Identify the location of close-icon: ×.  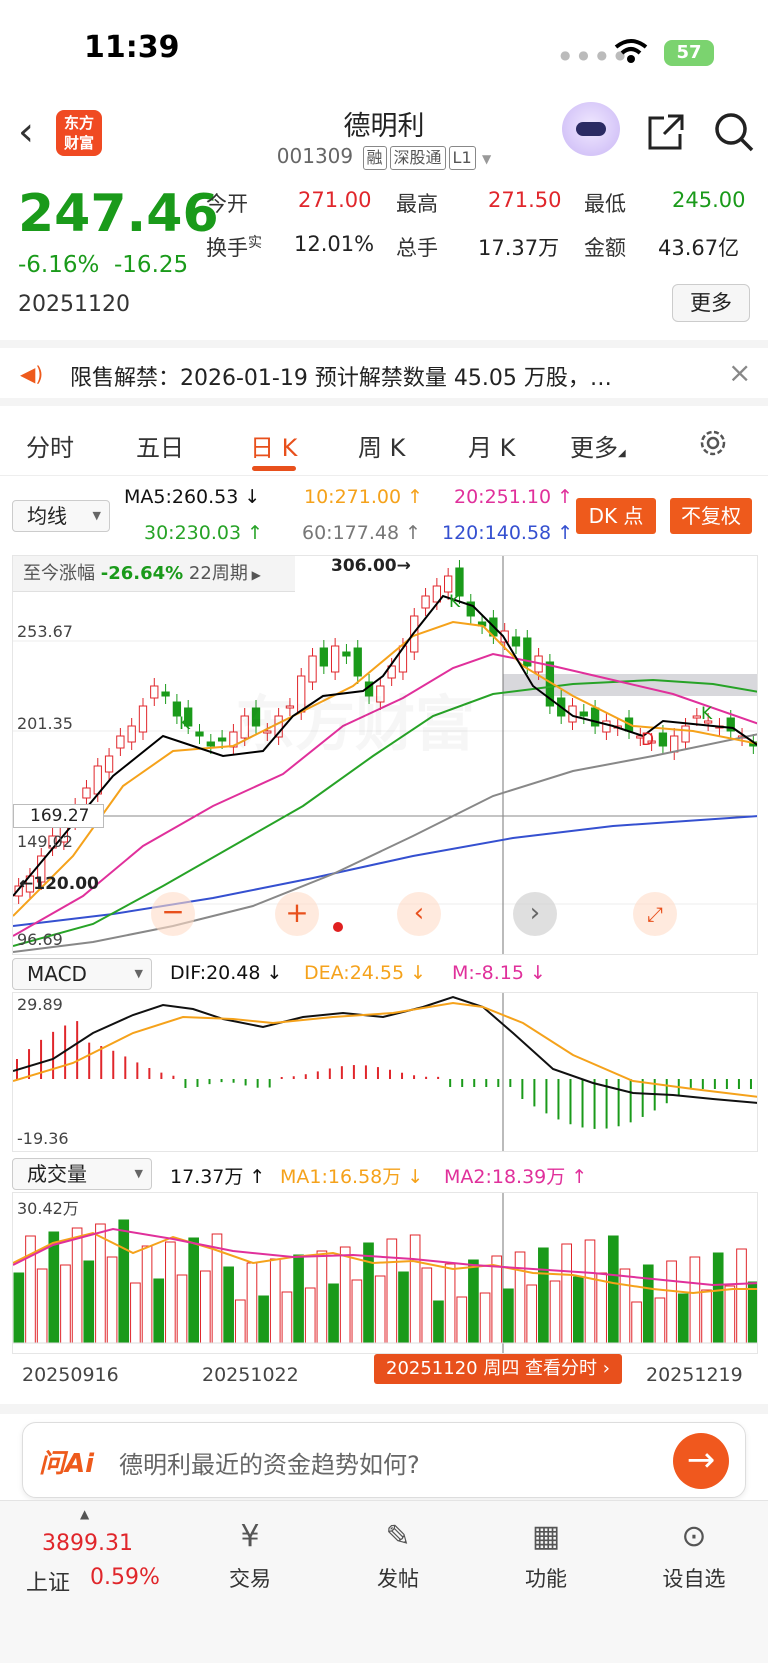
(739, 372).